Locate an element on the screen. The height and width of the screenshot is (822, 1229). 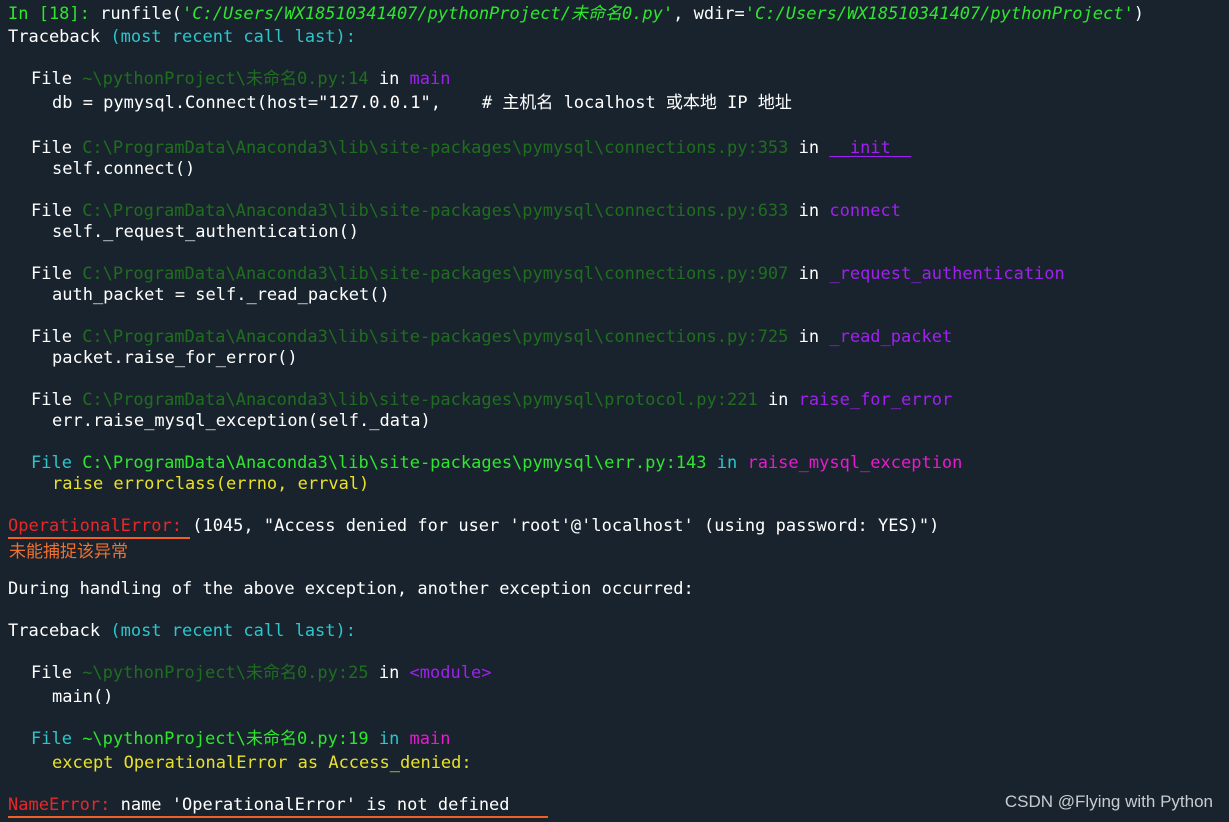
annotation-note: 未能捕捉该异常 is located at coordinates (68, 552).